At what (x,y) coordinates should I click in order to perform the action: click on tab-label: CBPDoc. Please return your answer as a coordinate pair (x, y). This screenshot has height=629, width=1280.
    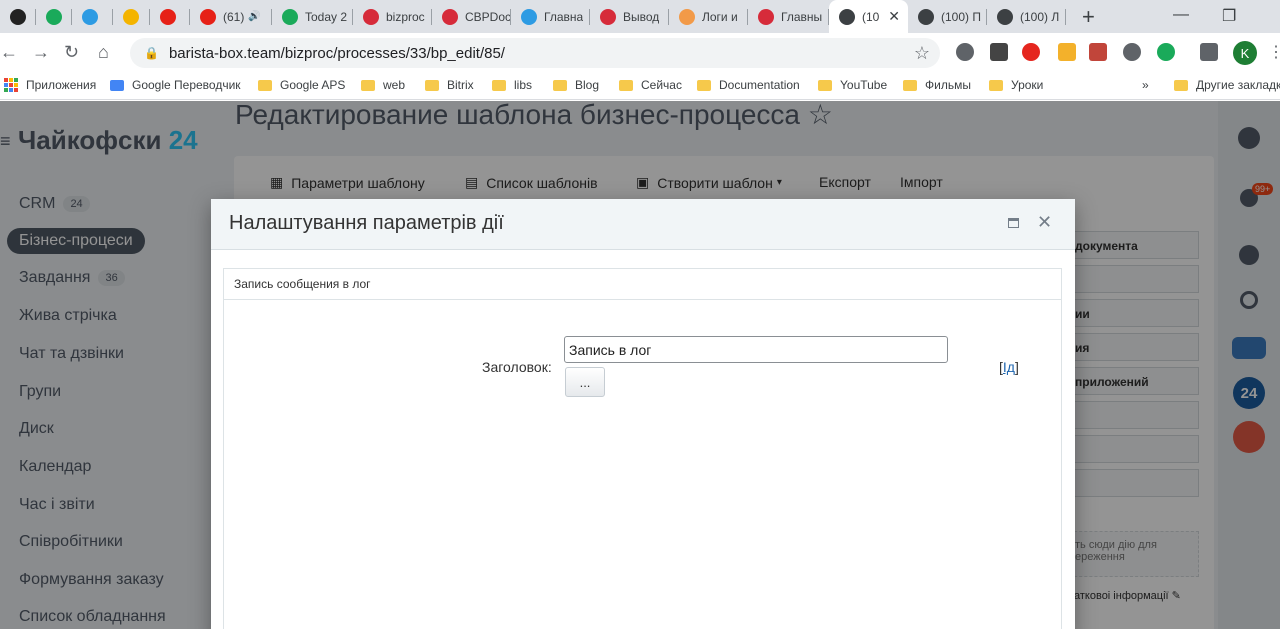
    Looking at the image, I should click on (488, 16).